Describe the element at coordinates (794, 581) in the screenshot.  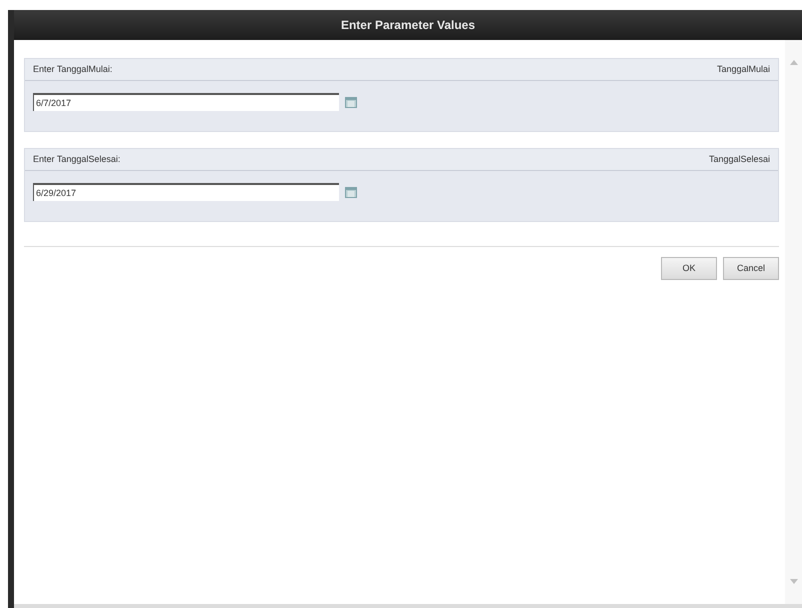
I see `scroll-down-icon` at that location.